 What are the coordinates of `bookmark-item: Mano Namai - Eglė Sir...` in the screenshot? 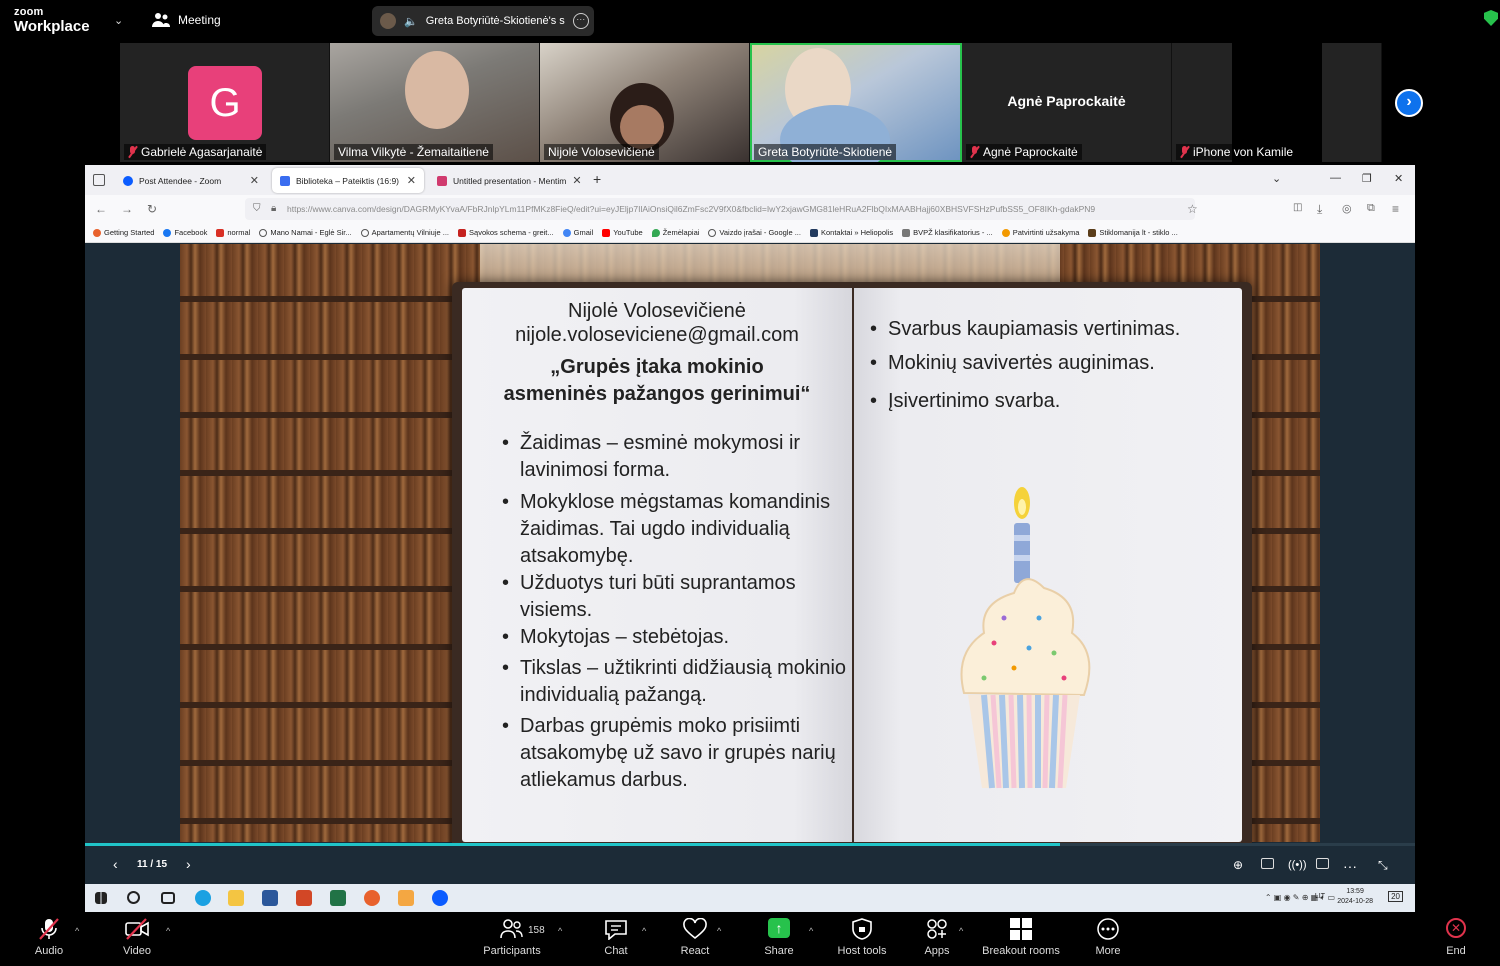 It's located at (305, 232).